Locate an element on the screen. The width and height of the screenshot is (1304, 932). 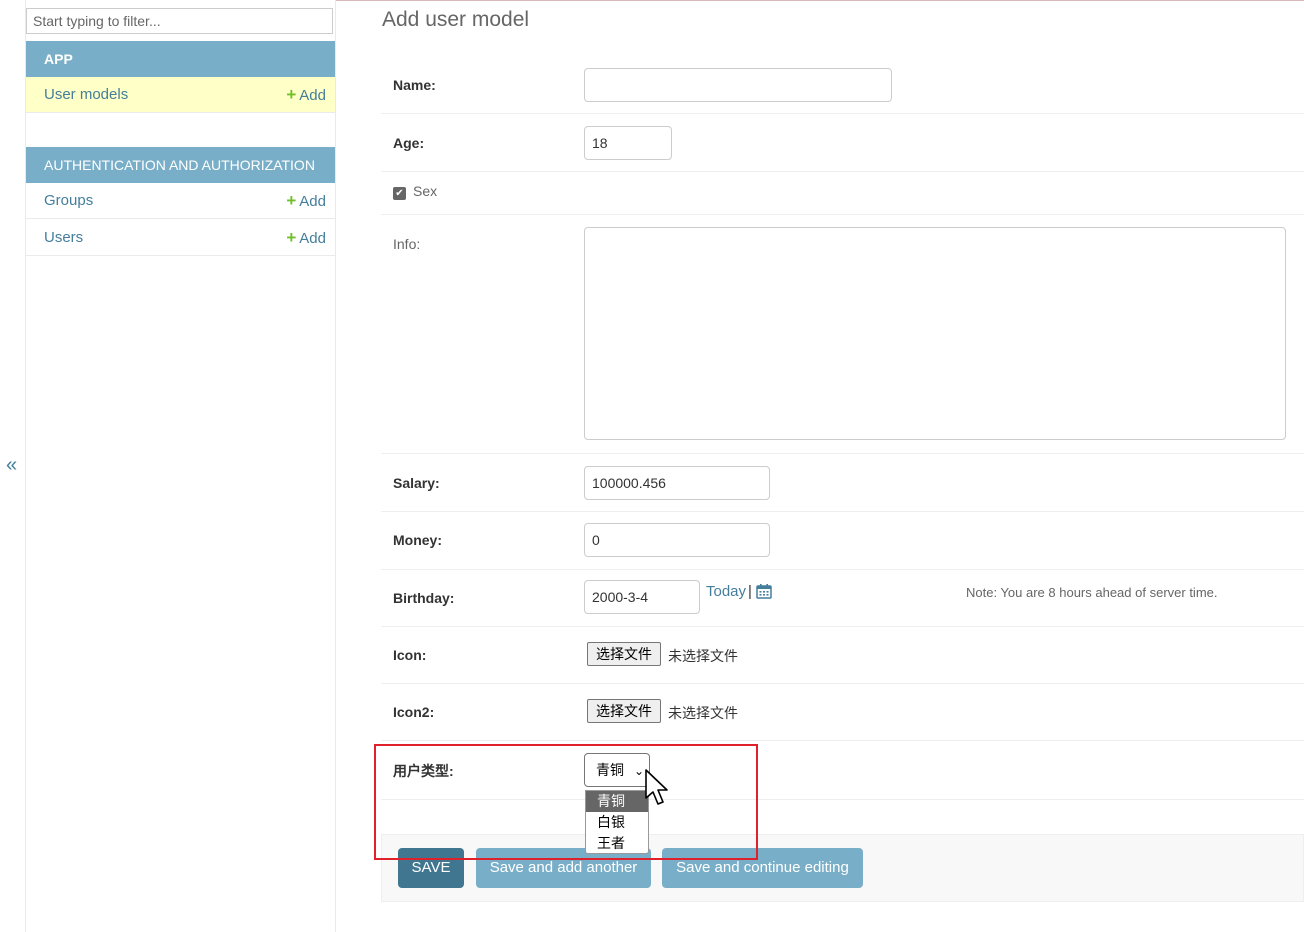
icon2-label: Icon2: is located at coordinates (414, 712).